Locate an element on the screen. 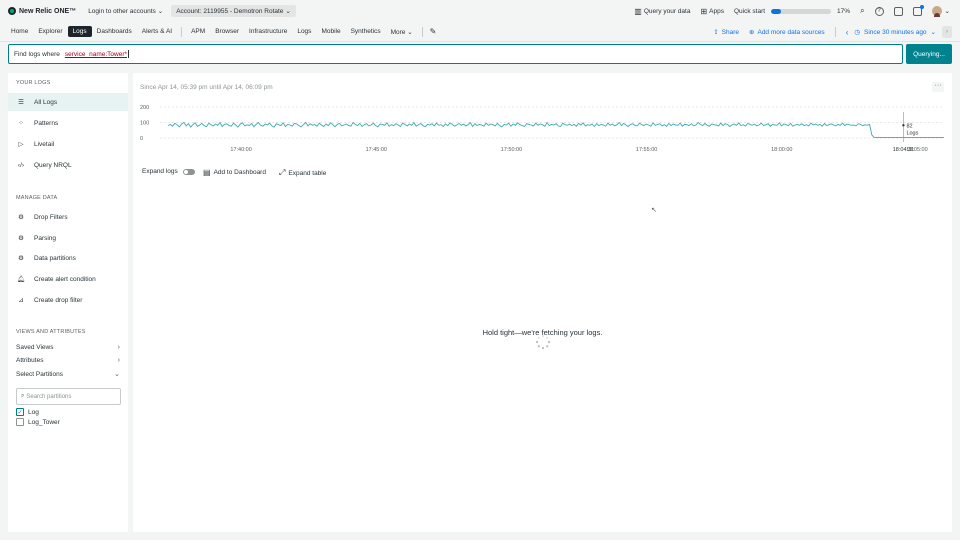  apps-button: ⊞ Apps is located at coordinates (712, 11).